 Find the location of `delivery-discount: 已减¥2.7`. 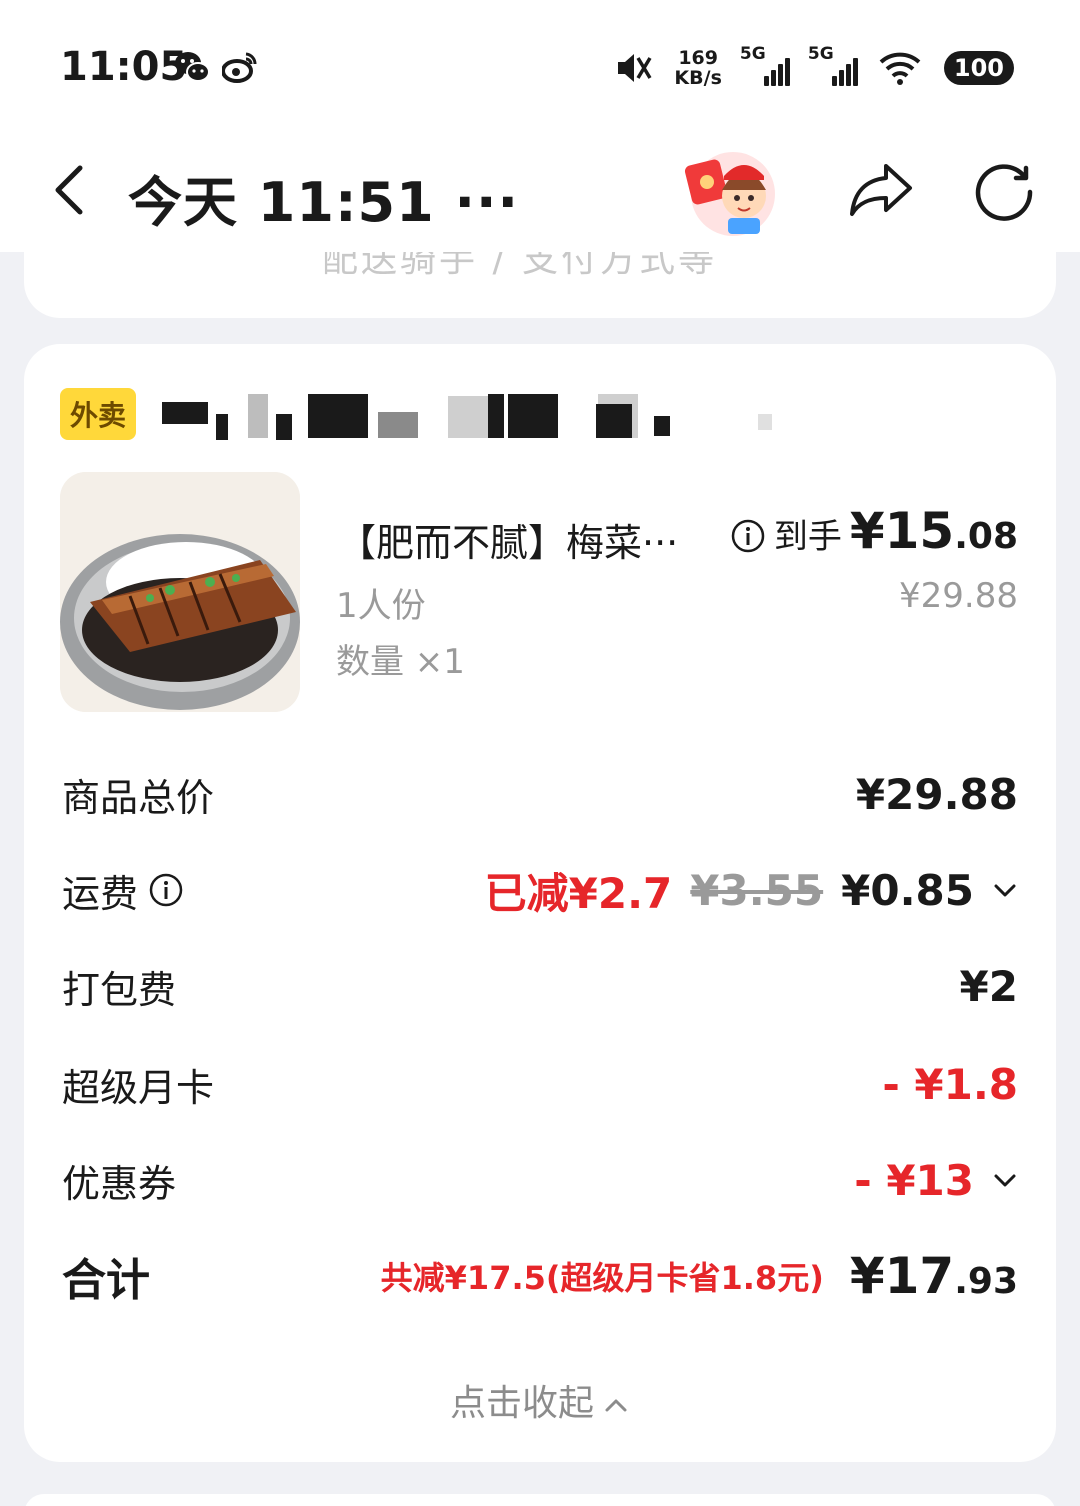

delivery-discount: 已减¥2.7 is located at coordinates (578, 893).